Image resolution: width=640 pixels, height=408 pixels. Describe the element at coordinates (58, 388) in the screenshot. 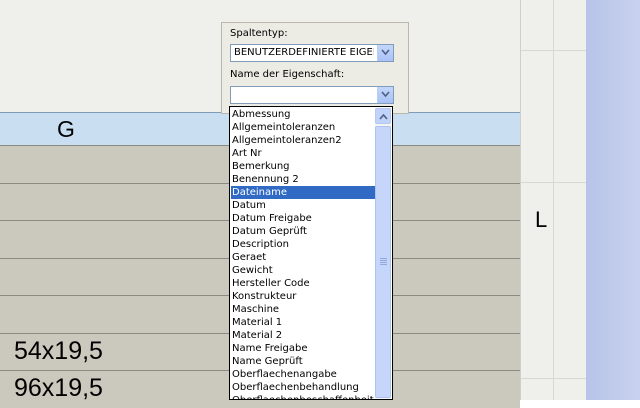

I see `table-cell: 96x19,5` at that location.